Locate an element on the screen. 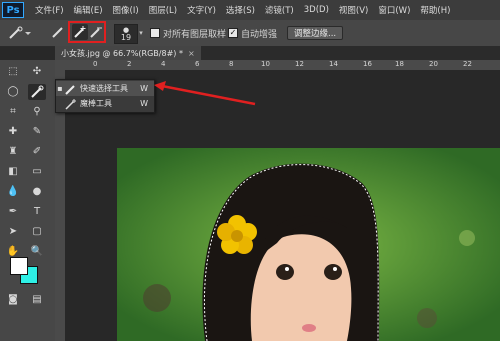 The height and width of the screenshot is (341, 500). move-tool-icon: ✣ is located at coordinates (37, 72).